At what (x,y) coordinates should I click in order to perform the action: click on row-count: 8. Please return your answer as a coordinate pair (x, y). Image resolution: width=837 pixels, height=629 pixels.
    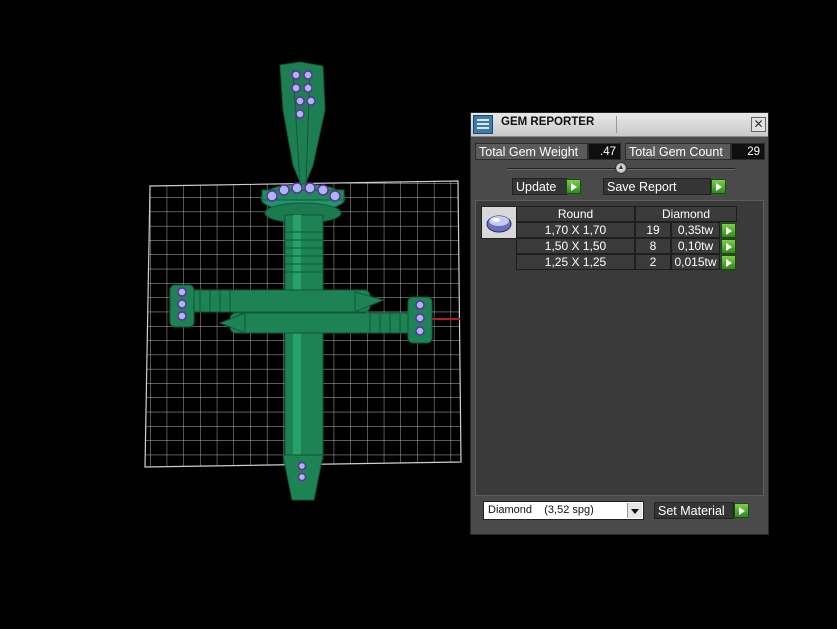
    Looking at the image, I should click on (653, 246).